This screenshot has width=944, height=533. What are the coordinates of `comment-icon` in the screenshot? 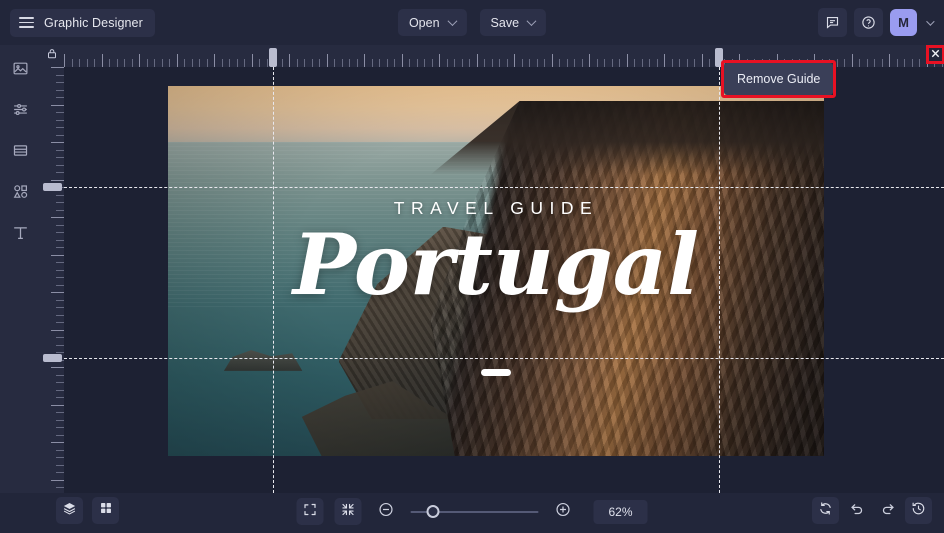 It's located at (832, 22).